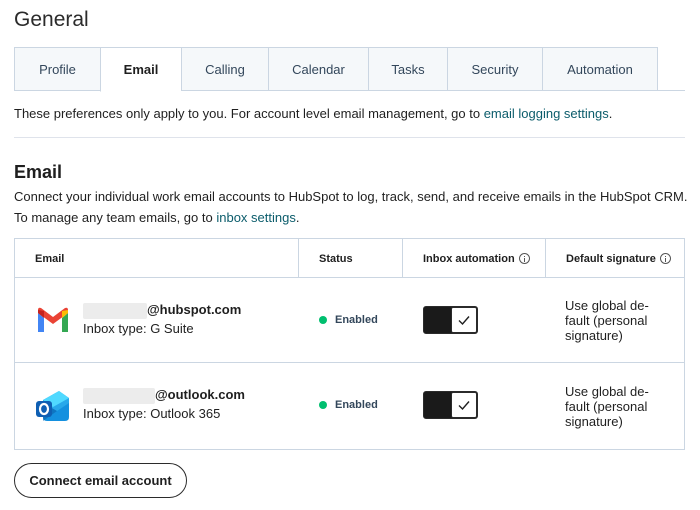 Image resolution: width=700 pixels, height=510 pixels. Describe the element at coordinates (407, 69) in the screenshot. I see `tab-tasks: Tasks` at that location.